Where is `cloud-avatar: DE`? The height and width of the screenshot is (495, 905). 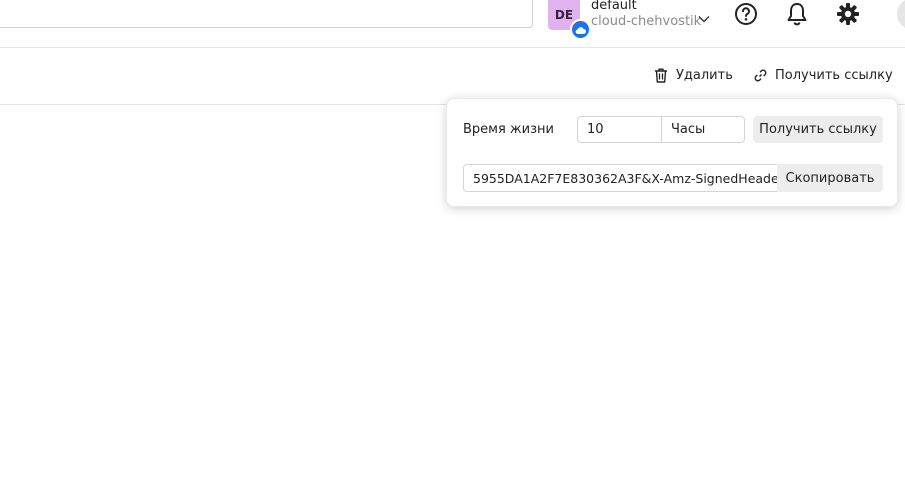
cloud-avatar: DE is located at coordinates (569, 20).